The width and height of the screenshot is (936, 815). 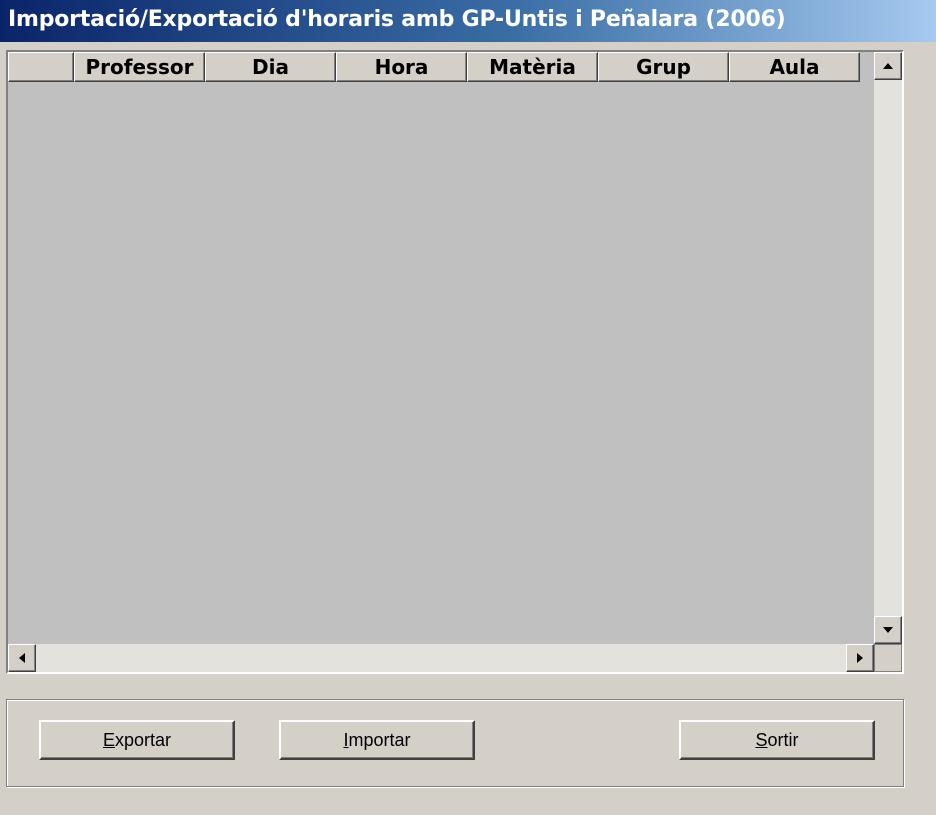 I want to click on scroll-right-button, so click(x=860, y=658).